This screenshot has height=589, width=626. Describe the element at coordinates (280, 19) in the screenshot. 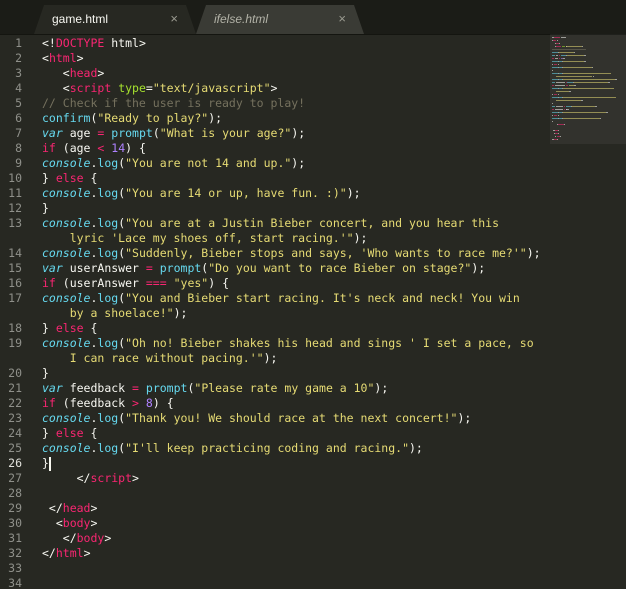

I see `tab-ifelse-html: ifelse.html ×` at that location.